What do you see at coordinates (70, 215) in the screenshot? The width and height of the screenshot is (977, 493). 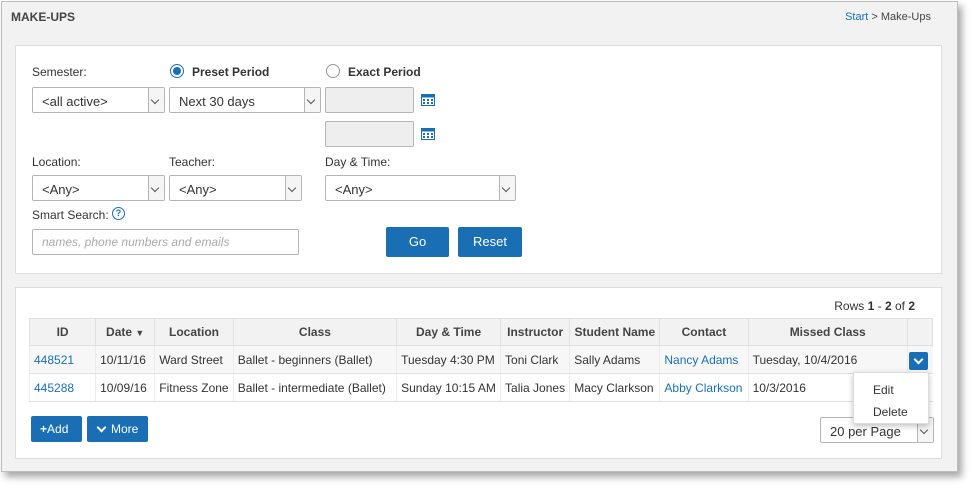 I see `smart-search-label: Smart Search:` at bounding box center [70, 215].